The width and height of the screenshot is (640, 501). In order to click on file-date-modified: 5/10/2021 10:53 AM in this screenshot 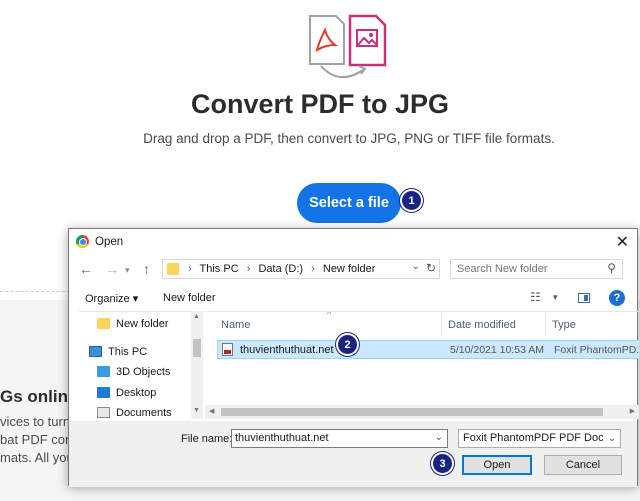, I will do `click(497, 350)`.